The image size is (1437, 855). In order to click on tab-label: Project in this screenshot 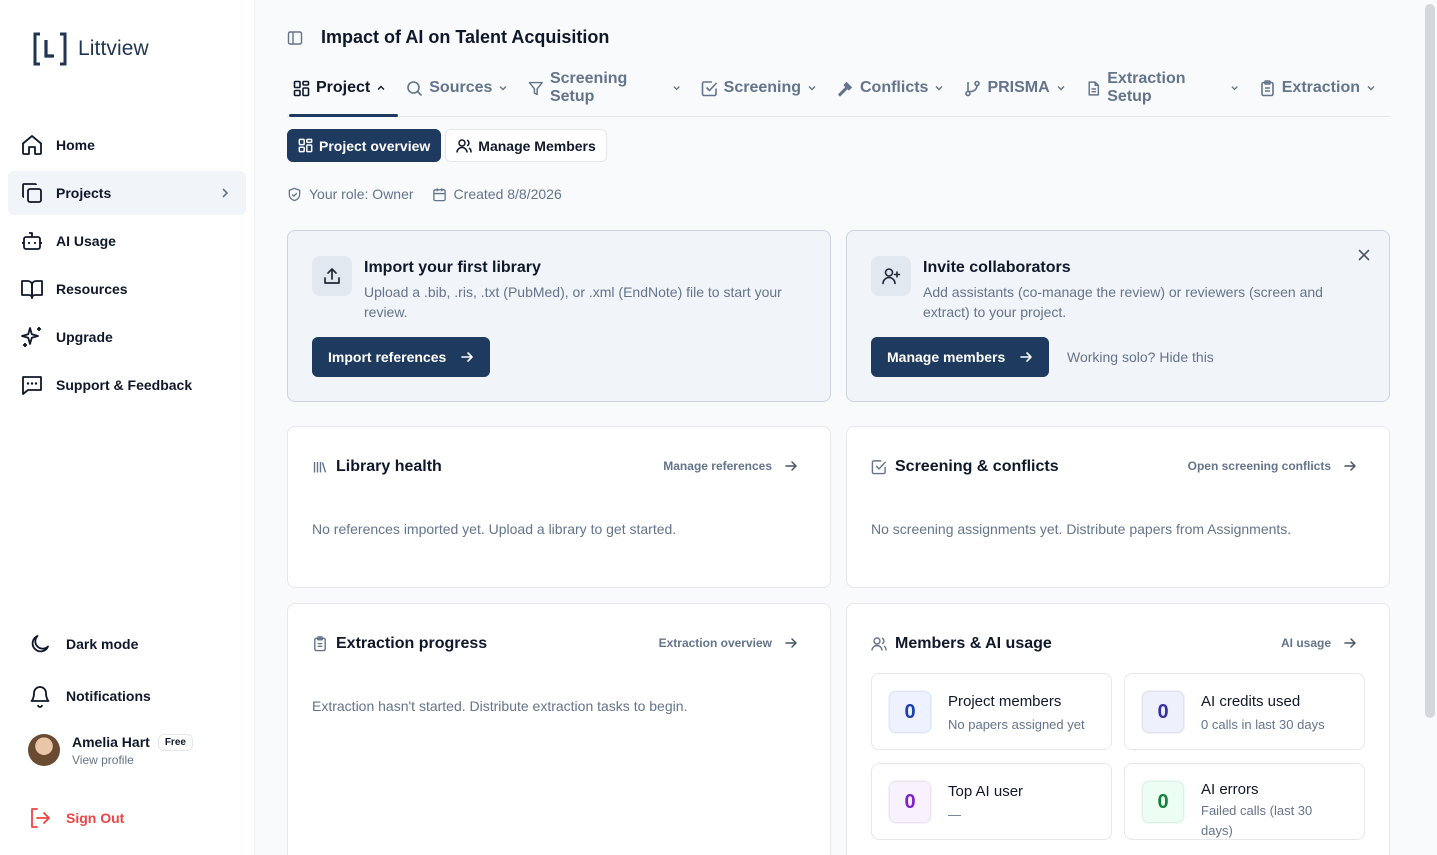, I will do `click(343, 87)`.